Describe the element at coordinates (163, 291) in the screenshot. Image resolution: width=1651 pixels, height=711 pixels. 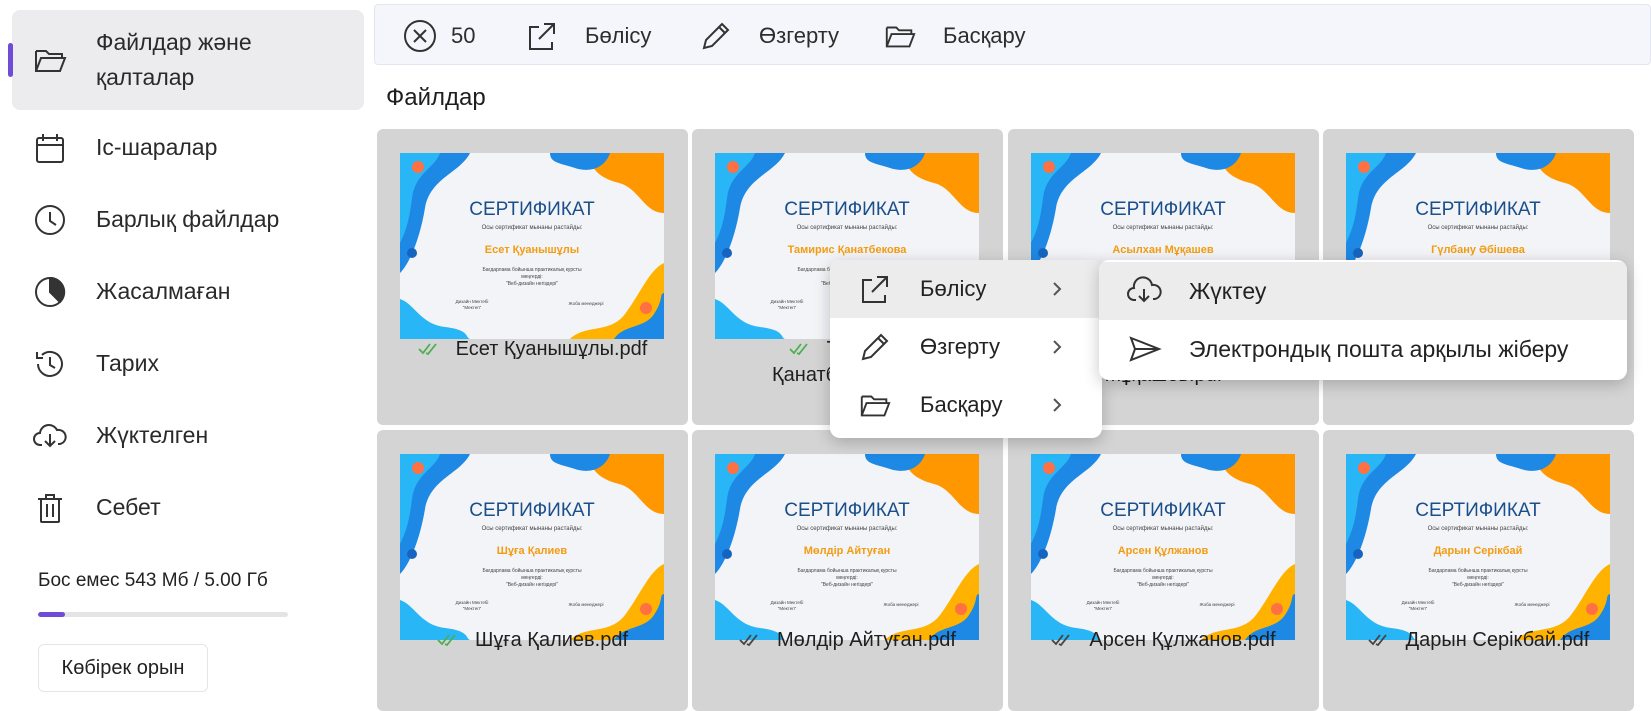
I see `sidebar-item-label: Жасалмаған` at that location.